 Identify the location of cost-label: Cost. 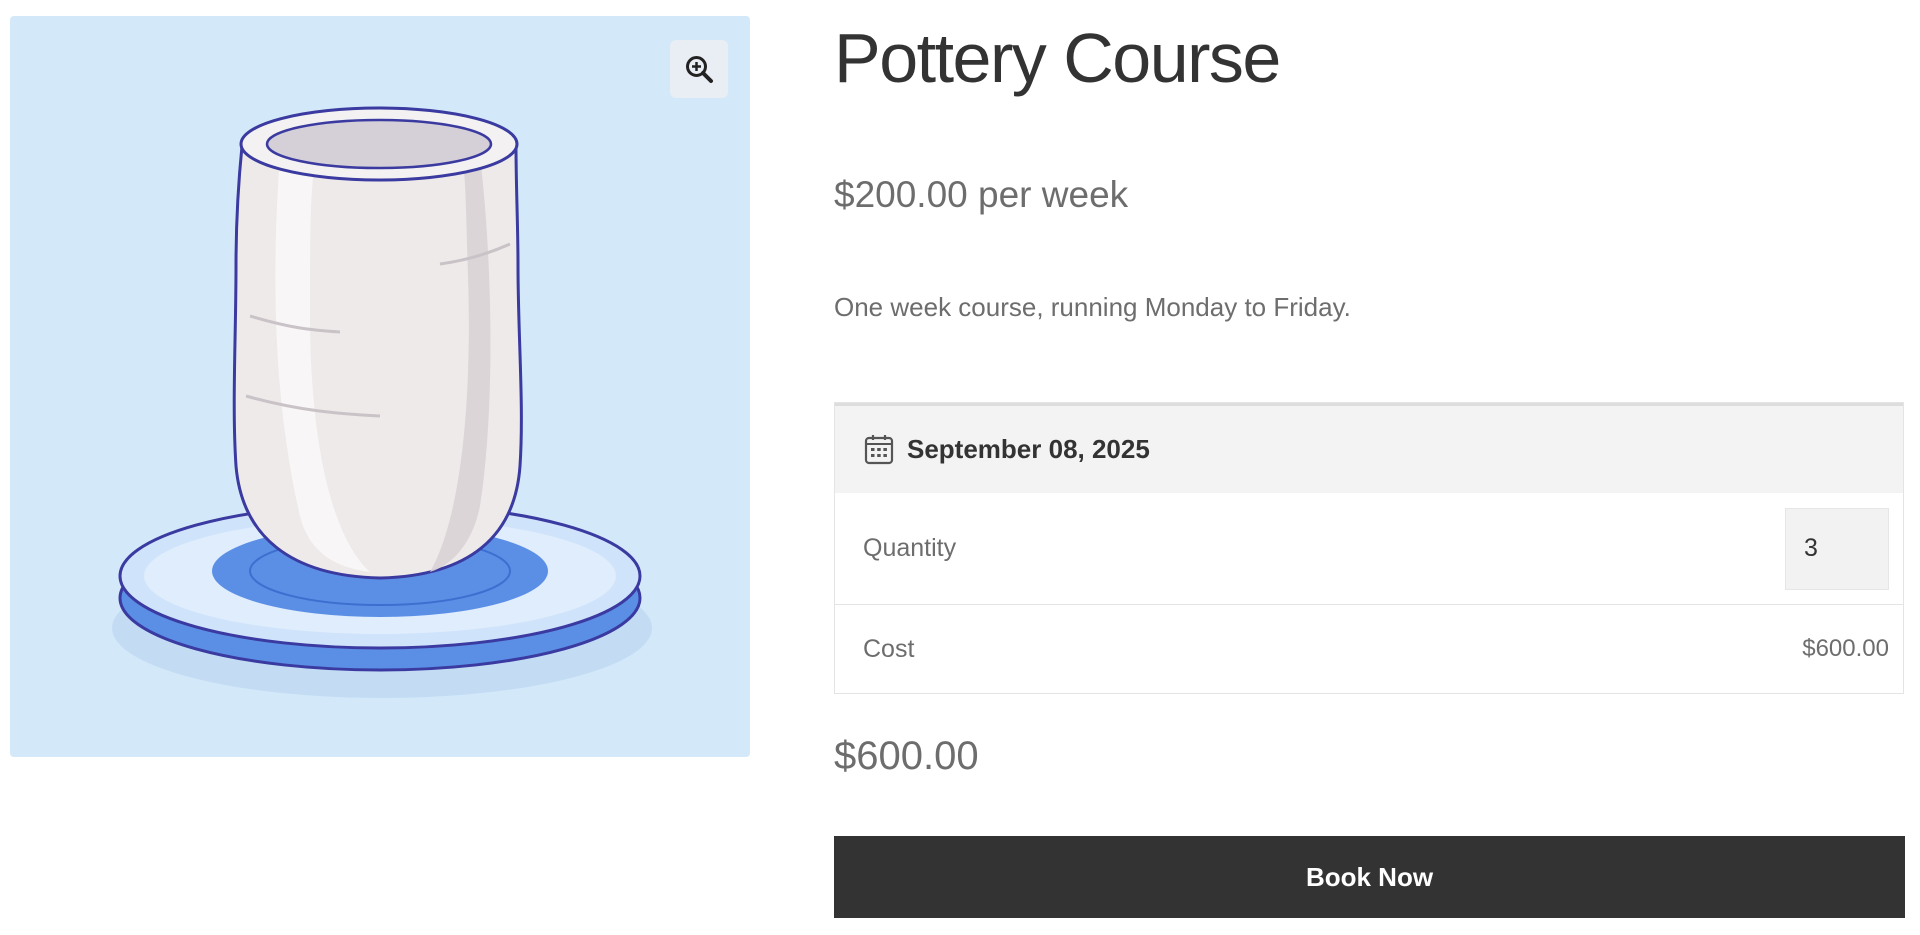
(889, 648).